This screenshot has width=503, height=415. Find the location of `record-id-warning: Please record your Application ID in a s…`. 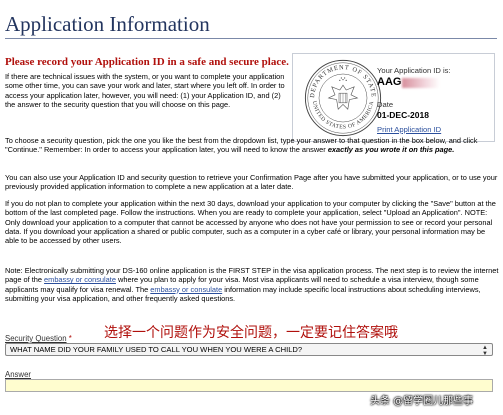

record-id-warning: Please record your Application ID in a s… is located at coordinates (147, 62).